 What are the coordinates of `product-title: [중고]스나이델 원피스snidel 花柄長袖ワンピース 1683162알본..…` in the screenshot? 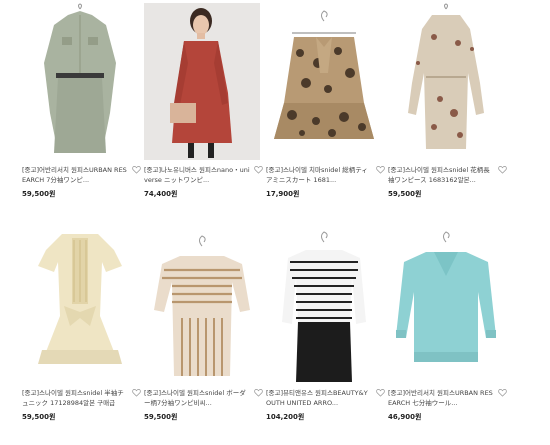 It's located at (441, 175).